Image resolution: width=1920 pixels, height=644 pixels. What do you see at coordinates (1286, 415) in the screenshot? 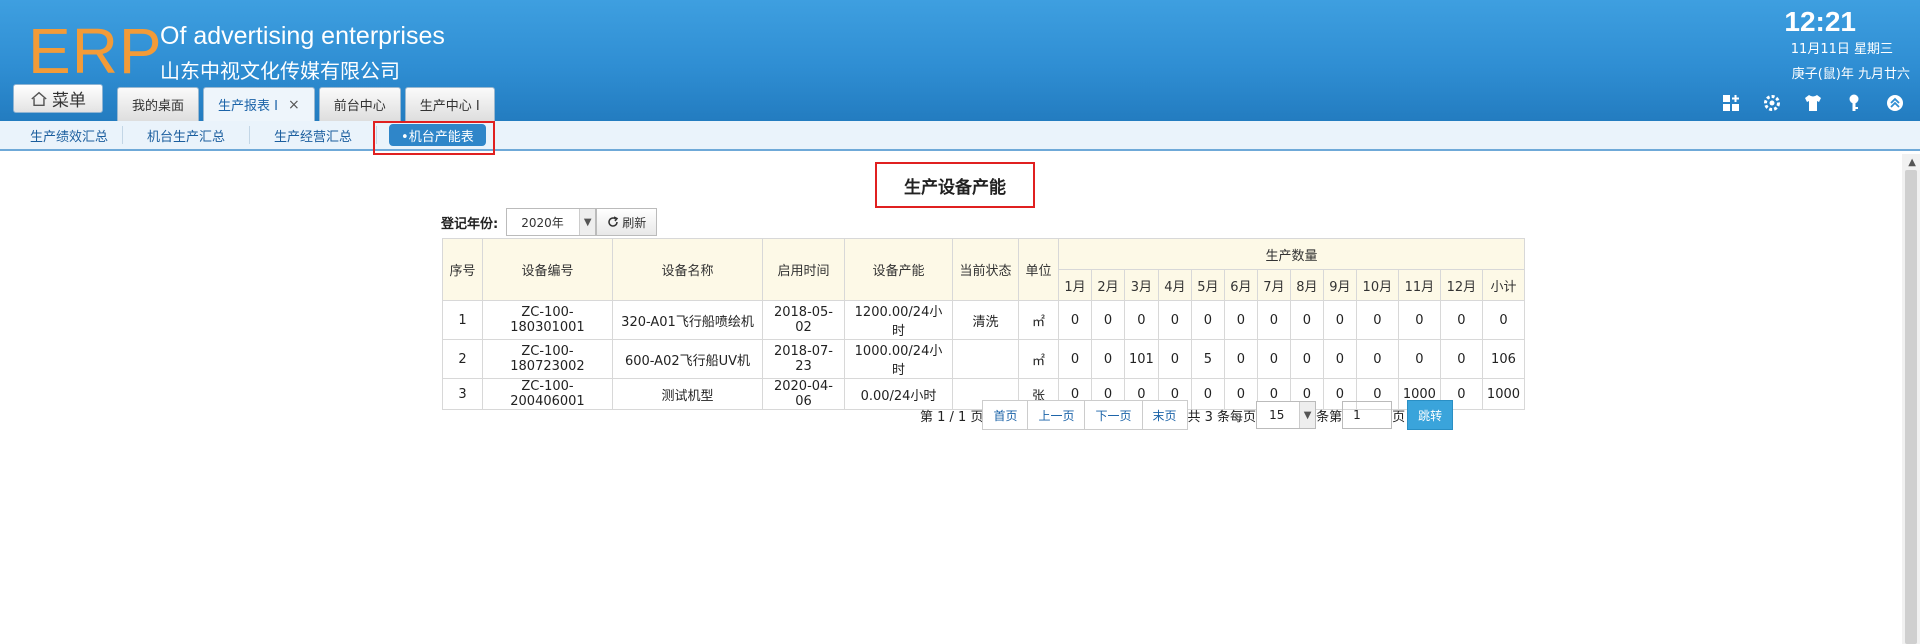
I see `page-size-select: 15 ▼` at bounding box center [1286, 415].